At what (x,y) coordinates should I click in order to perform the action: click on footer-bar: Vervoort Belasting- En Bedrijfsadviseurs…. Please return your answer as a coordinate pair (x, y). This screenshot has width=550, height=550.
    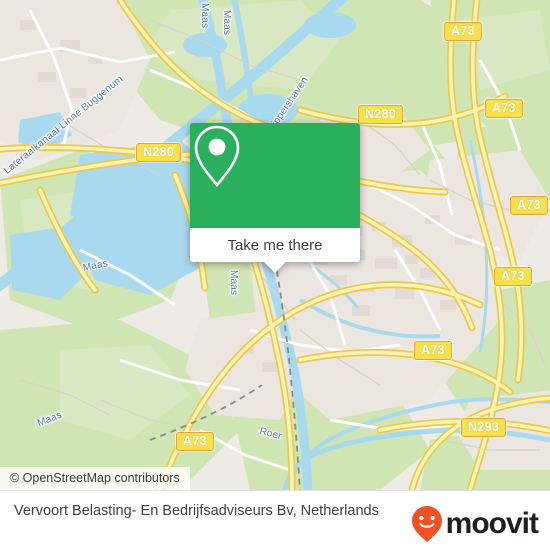
    Looking at the image, I should click on (275, 520).